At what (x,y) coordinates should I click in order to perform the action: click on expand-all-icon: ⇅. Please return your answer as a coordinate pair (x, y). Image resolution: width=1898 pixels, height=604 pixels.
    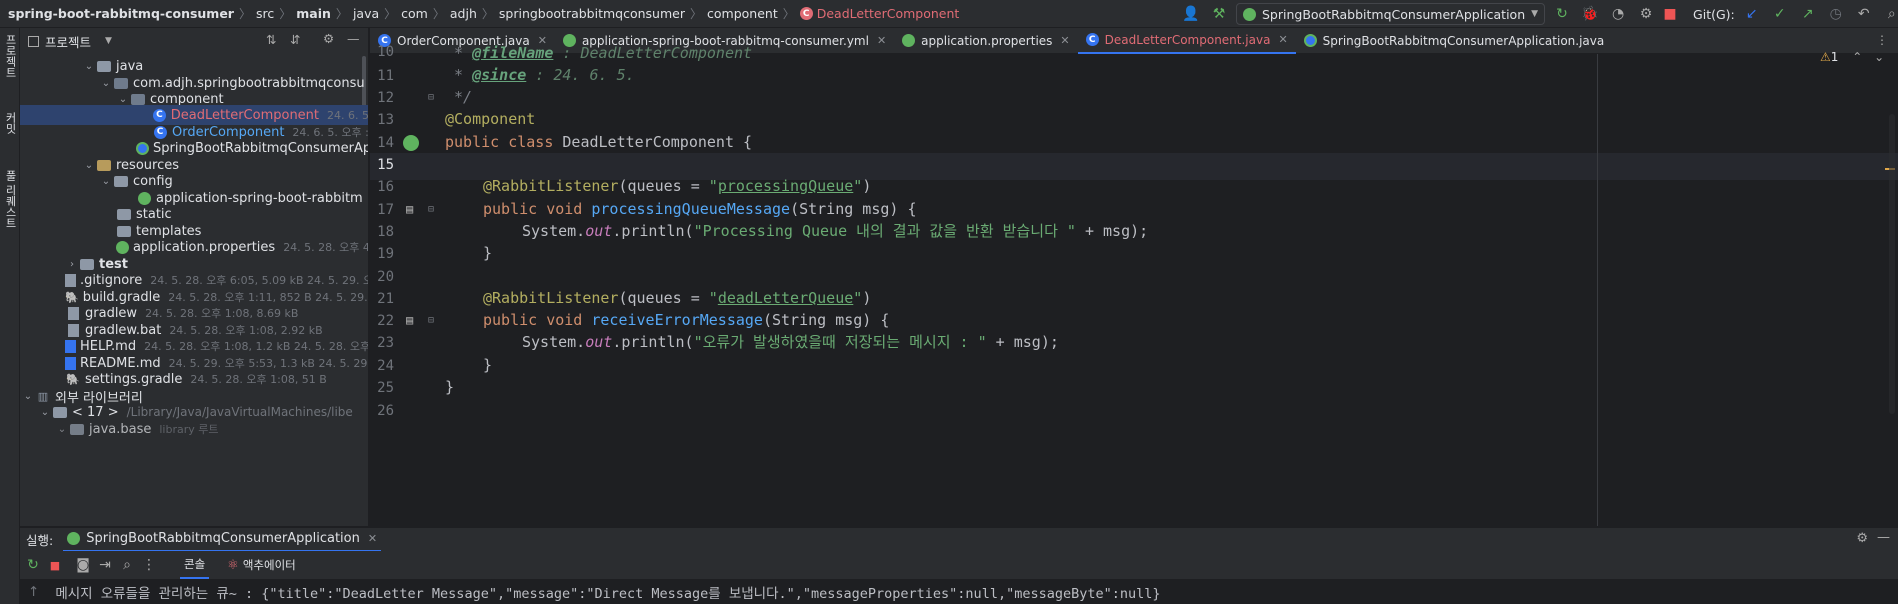
    Looking at the image, I should click on (271, 39).